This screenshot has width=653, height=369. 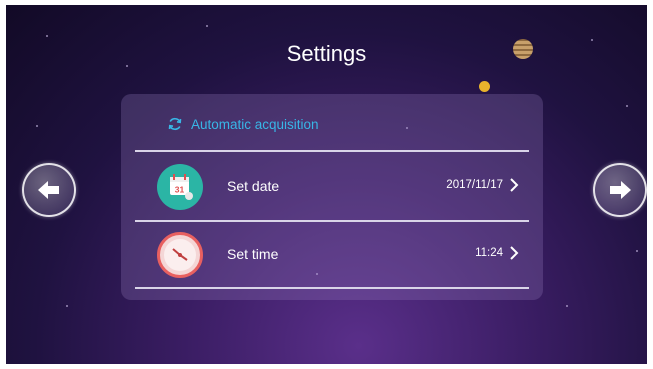 What do you see at coordinates (253, 186) in the screenshot?
I see `set-date-label: Set date` at bounding box center [253, 186].